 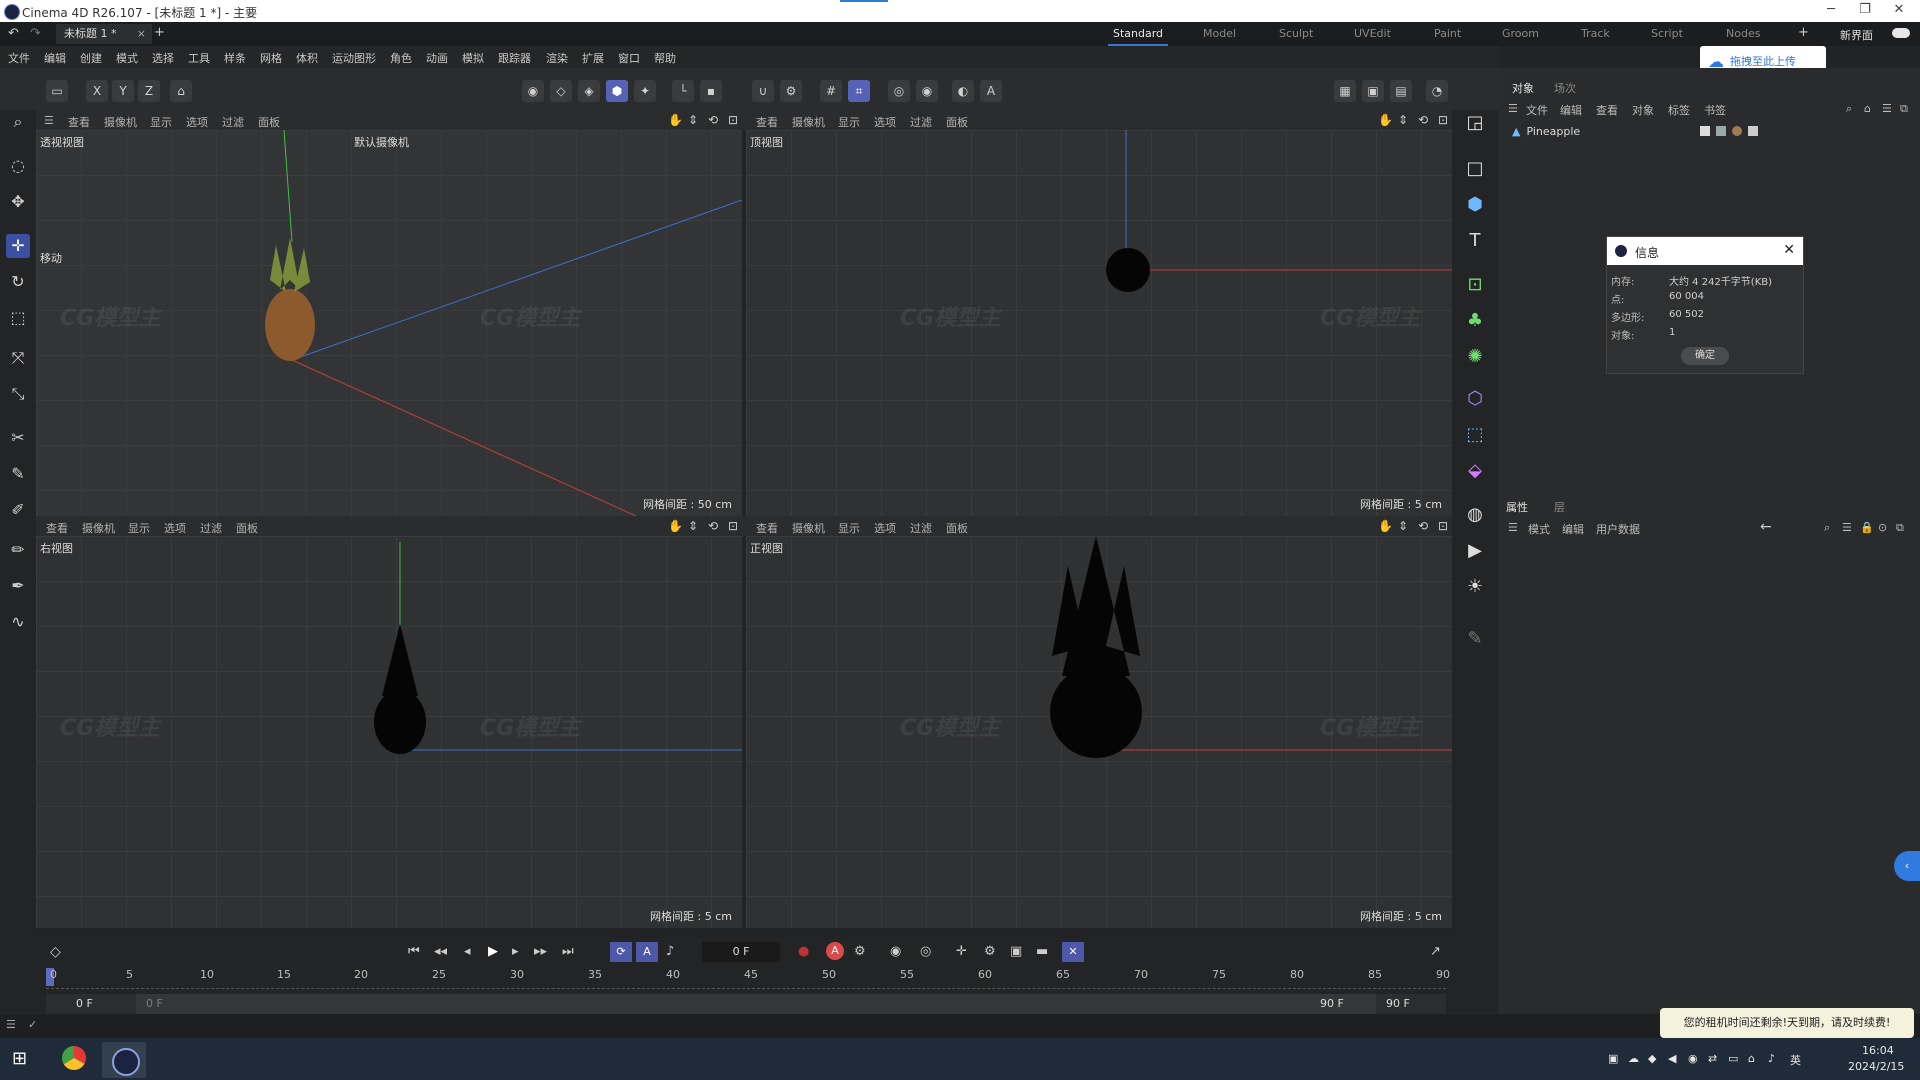 What do you see at coordinates (617, 91) in the screenshot?
I see `model-mode-icon: ⬢` at bounding box center [617, 91].